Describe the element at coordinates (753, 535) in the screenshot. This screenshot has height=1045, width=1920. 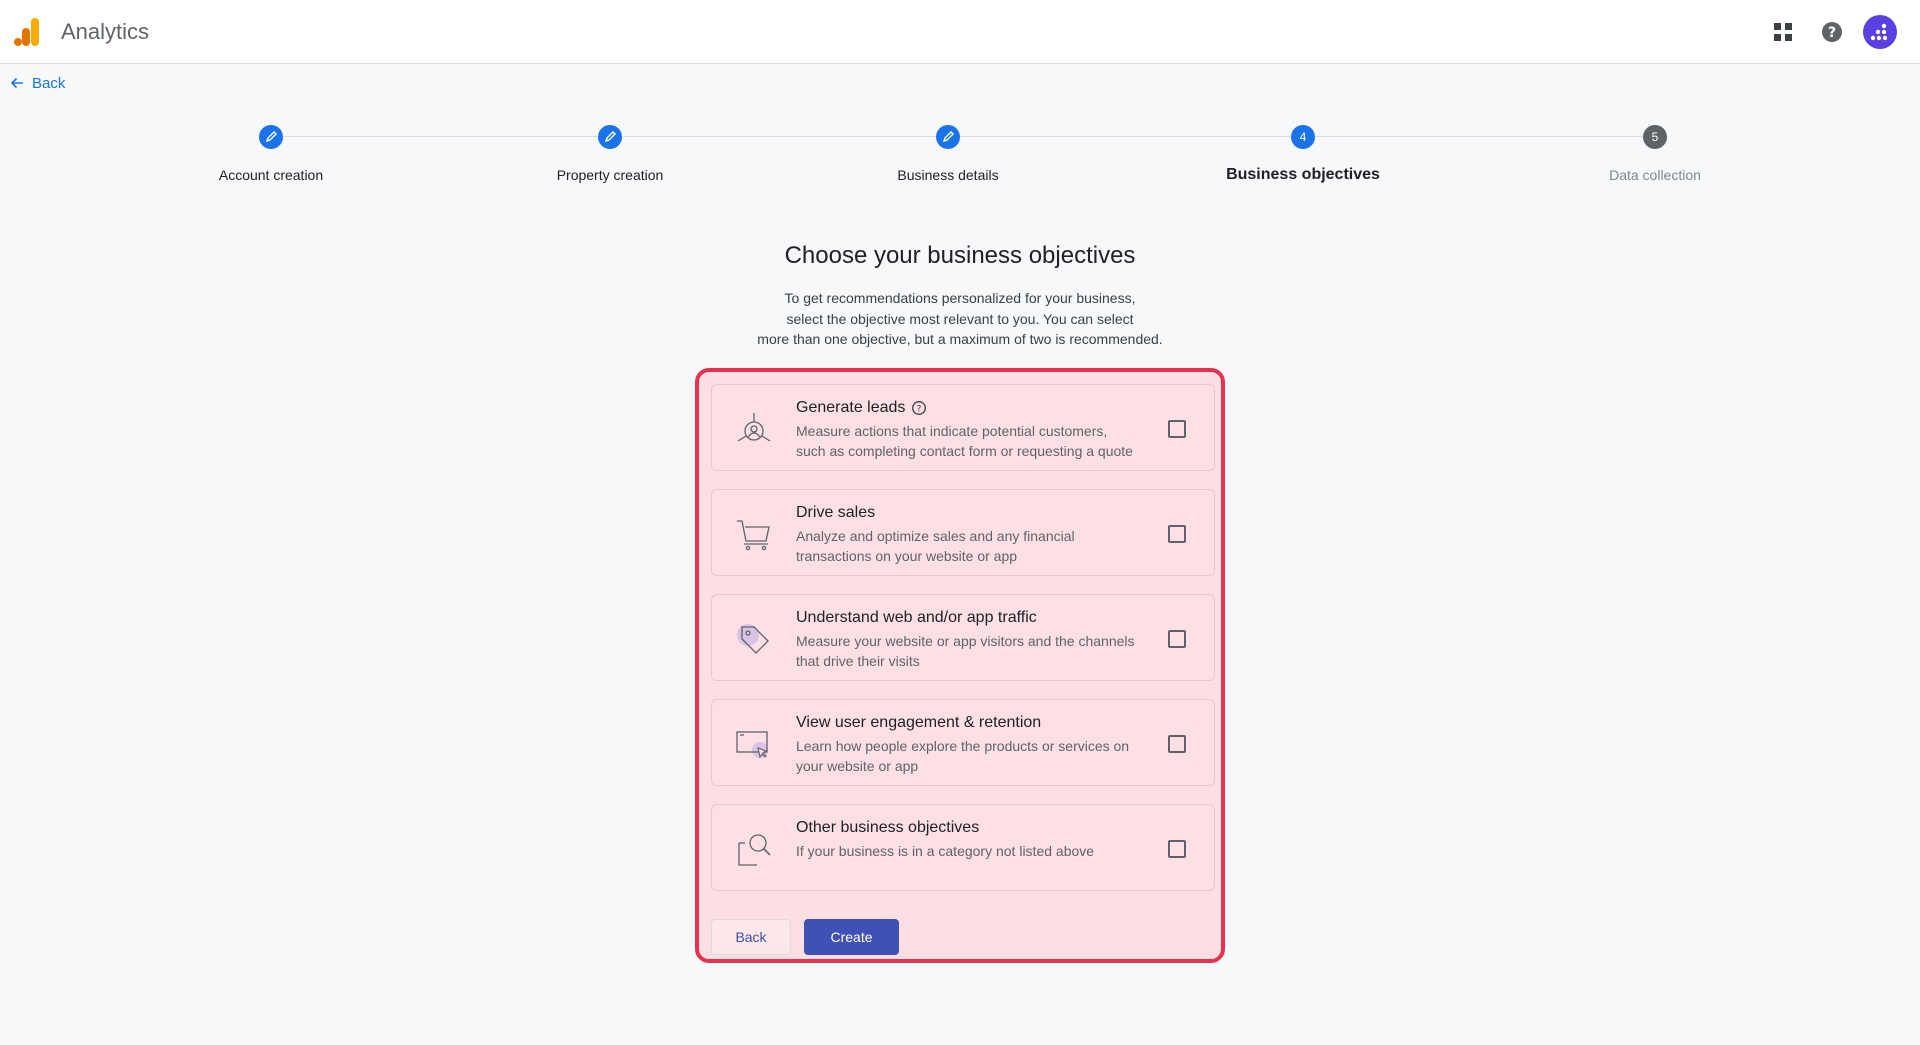
I see `cart-icon` at that location.